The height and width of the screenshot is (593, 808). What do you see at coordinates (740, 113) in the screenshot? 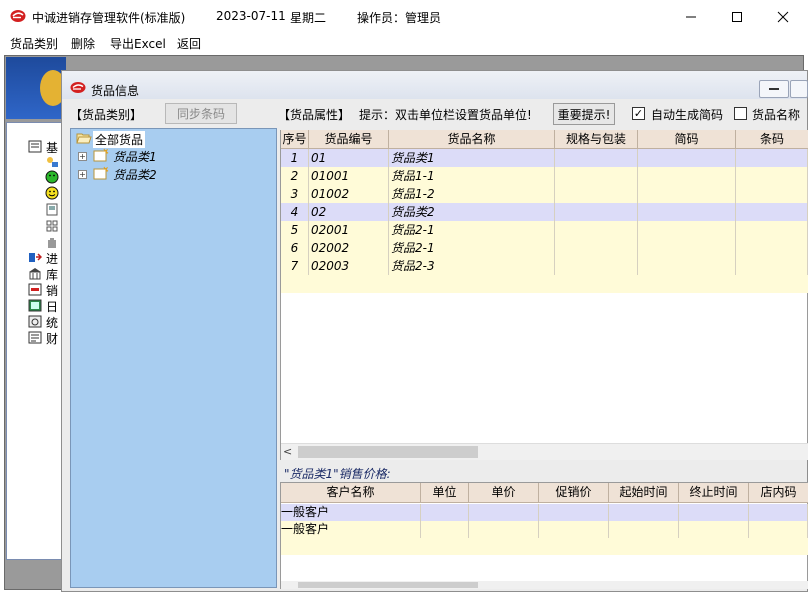
I see `goods-name-checkbox` at bounding box center [740, 113].